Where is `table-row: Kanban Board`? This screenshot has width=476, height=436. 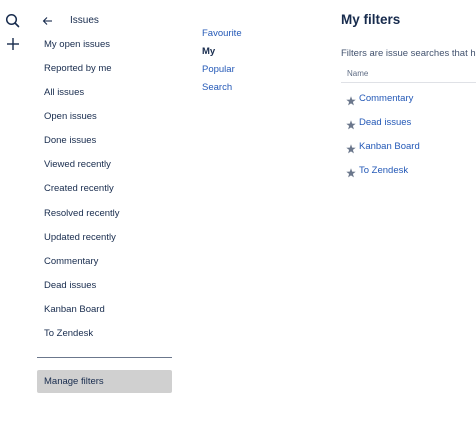
table-row: Kanban Board is located at coordinates (408, 148).